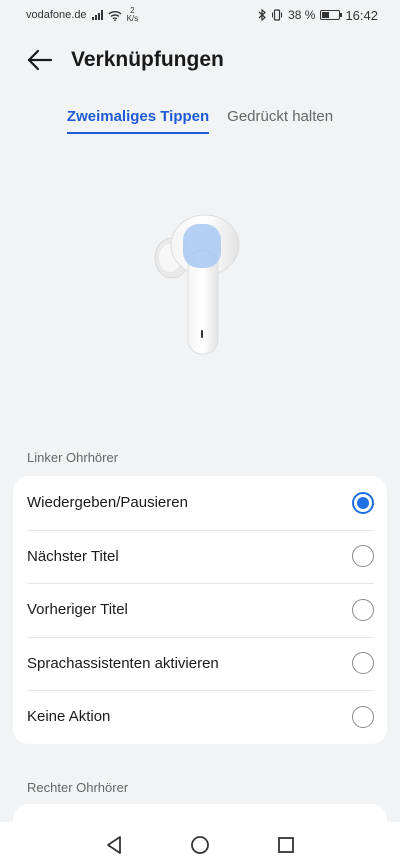  Describe the element at coordinates (97, 15) in the screenshot. I see `signal-icon` at that location.